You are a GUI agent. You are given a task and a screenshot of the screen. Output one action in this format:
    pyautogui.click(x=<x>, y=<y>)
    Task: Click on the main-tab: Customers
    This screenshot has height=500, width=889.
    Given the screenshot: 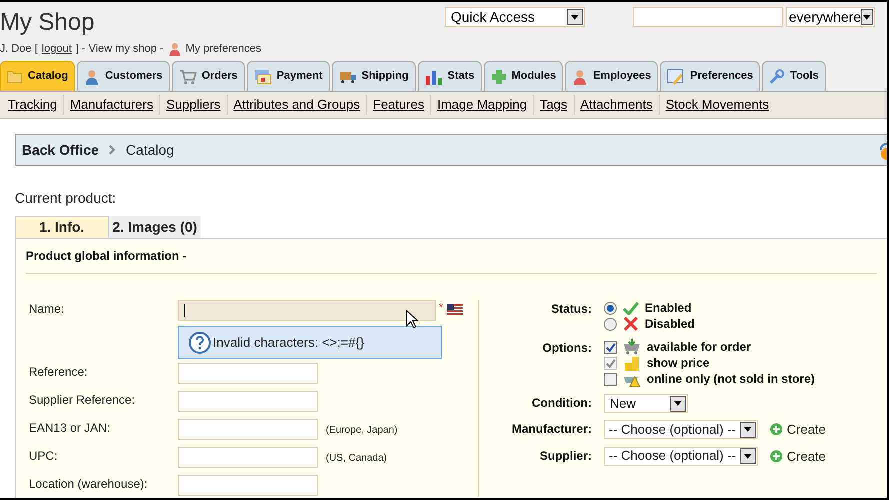 What is the action you would take?
    pyautogui.click(x=123, y=76)
    